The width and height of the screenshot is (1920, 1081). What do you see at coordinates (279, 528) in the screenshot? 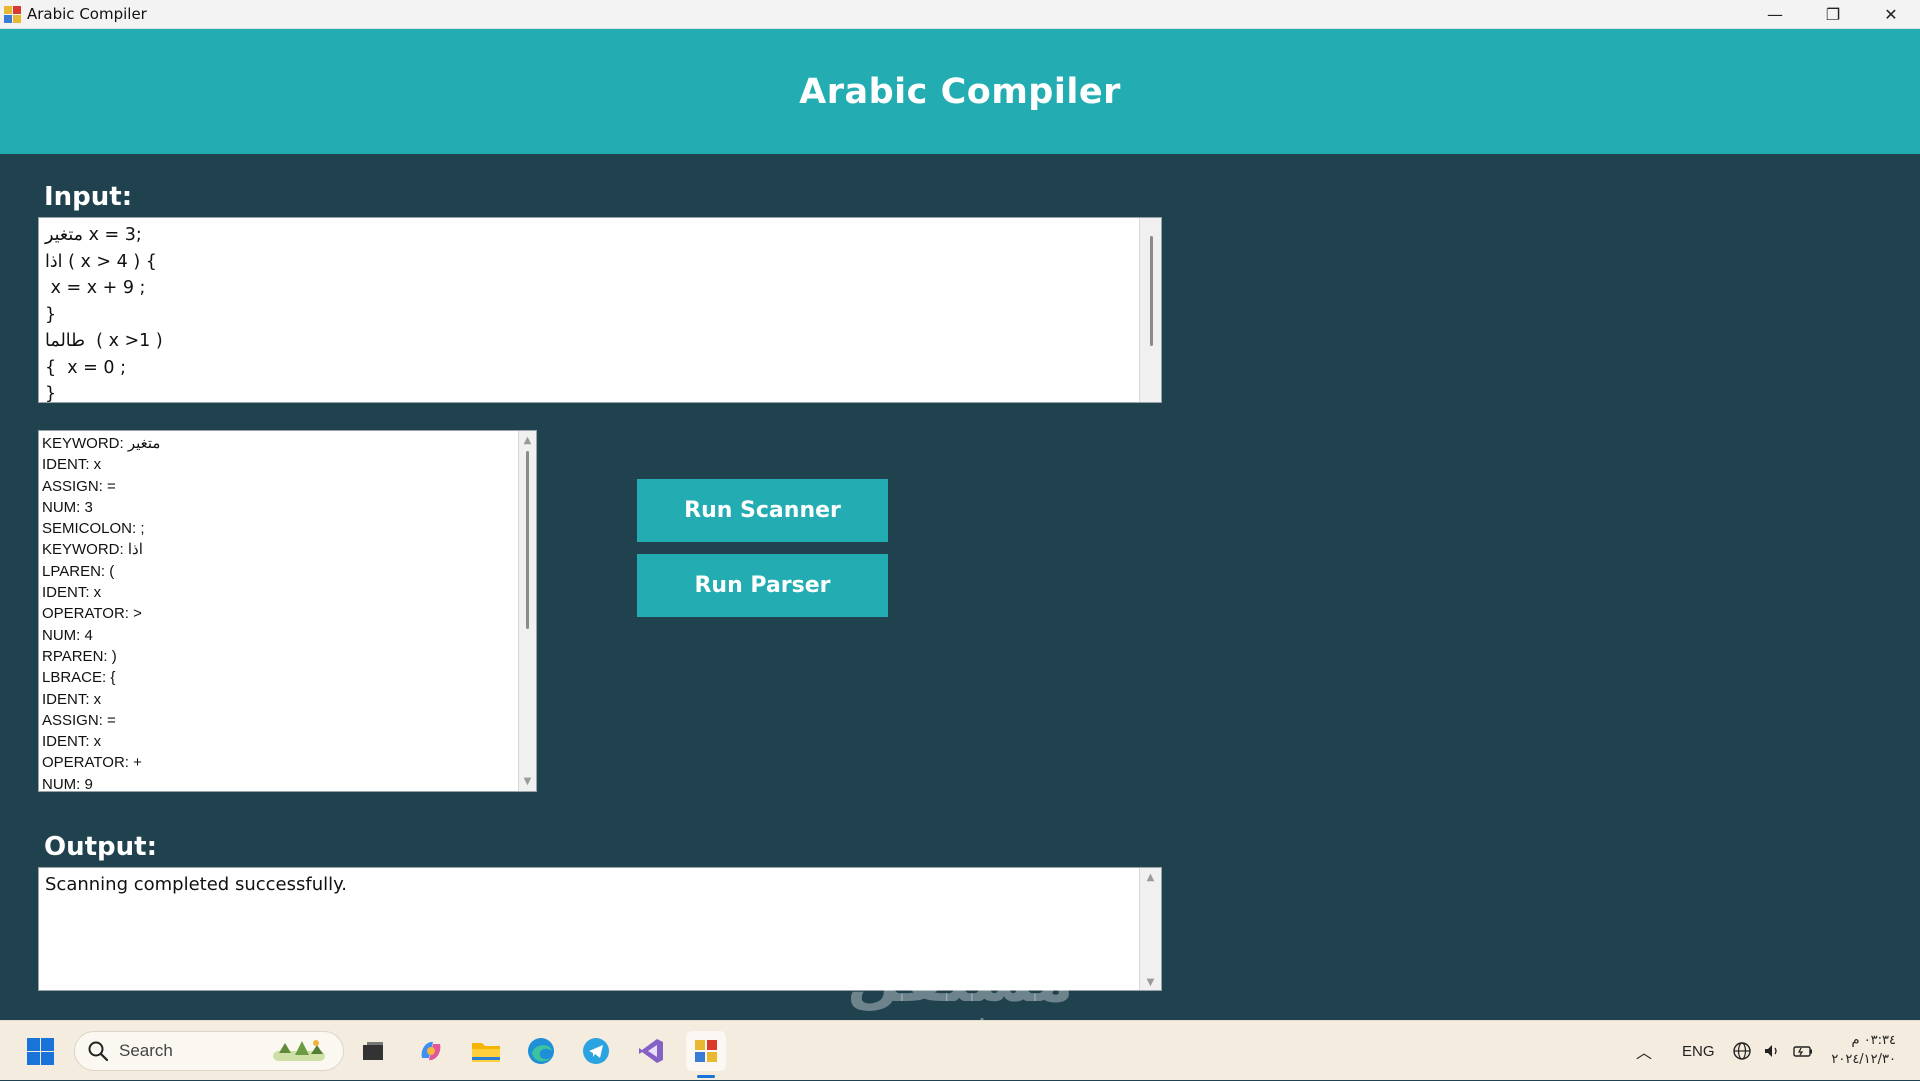
I see `token-item: SEMICOLON: ;` at bounding box center [279, 528].